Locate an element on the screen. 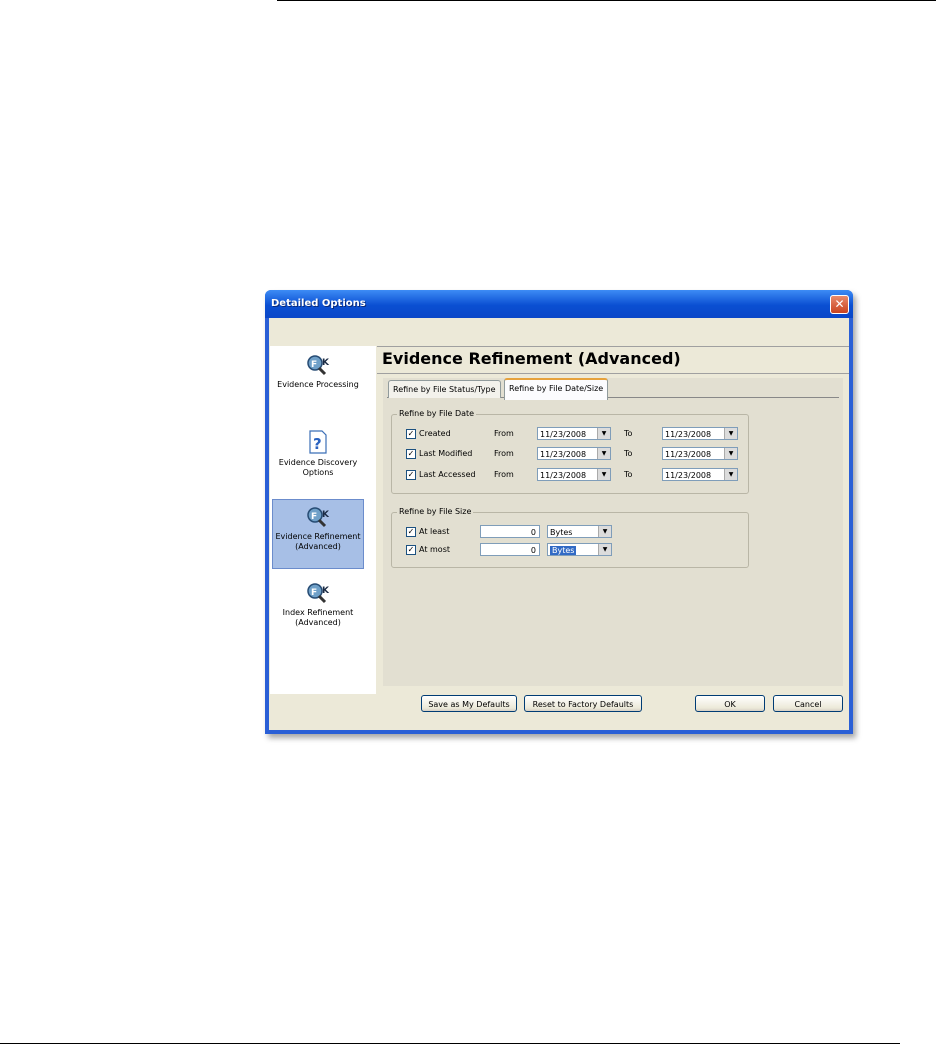 Image resolution: width=936 pixels, height=1045 pixels. ok-button: OK is located at coordinates (730, 703).